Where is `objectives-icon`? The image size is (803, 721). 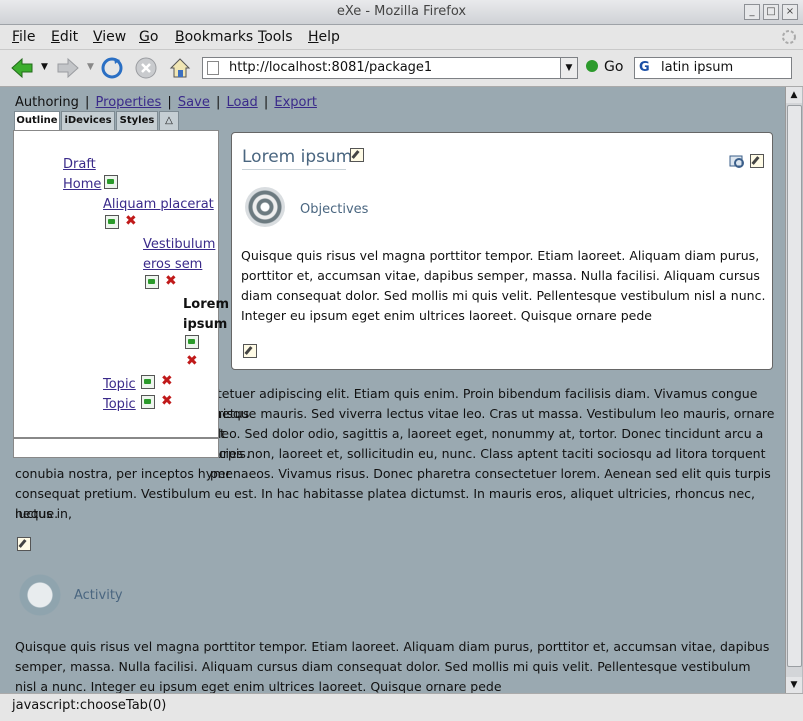
objectives-icon is located at coordinates (265, 207).